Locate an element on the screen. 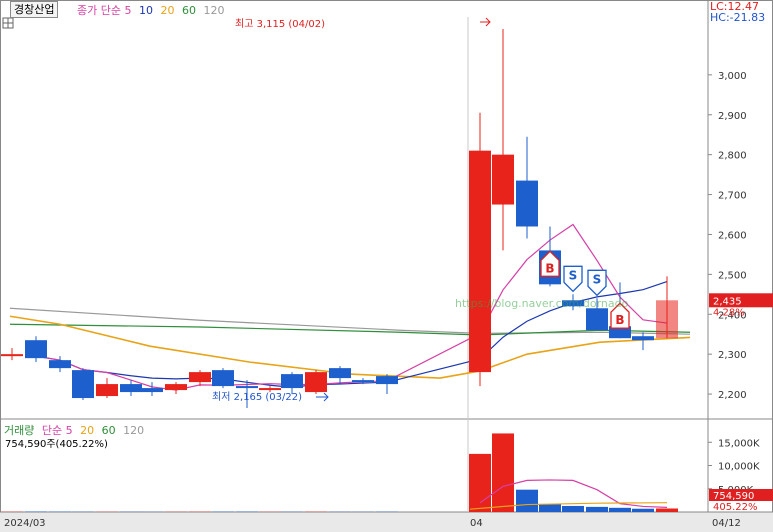  stock-name-box: 경창산업 is located at coordinates (34, 9).